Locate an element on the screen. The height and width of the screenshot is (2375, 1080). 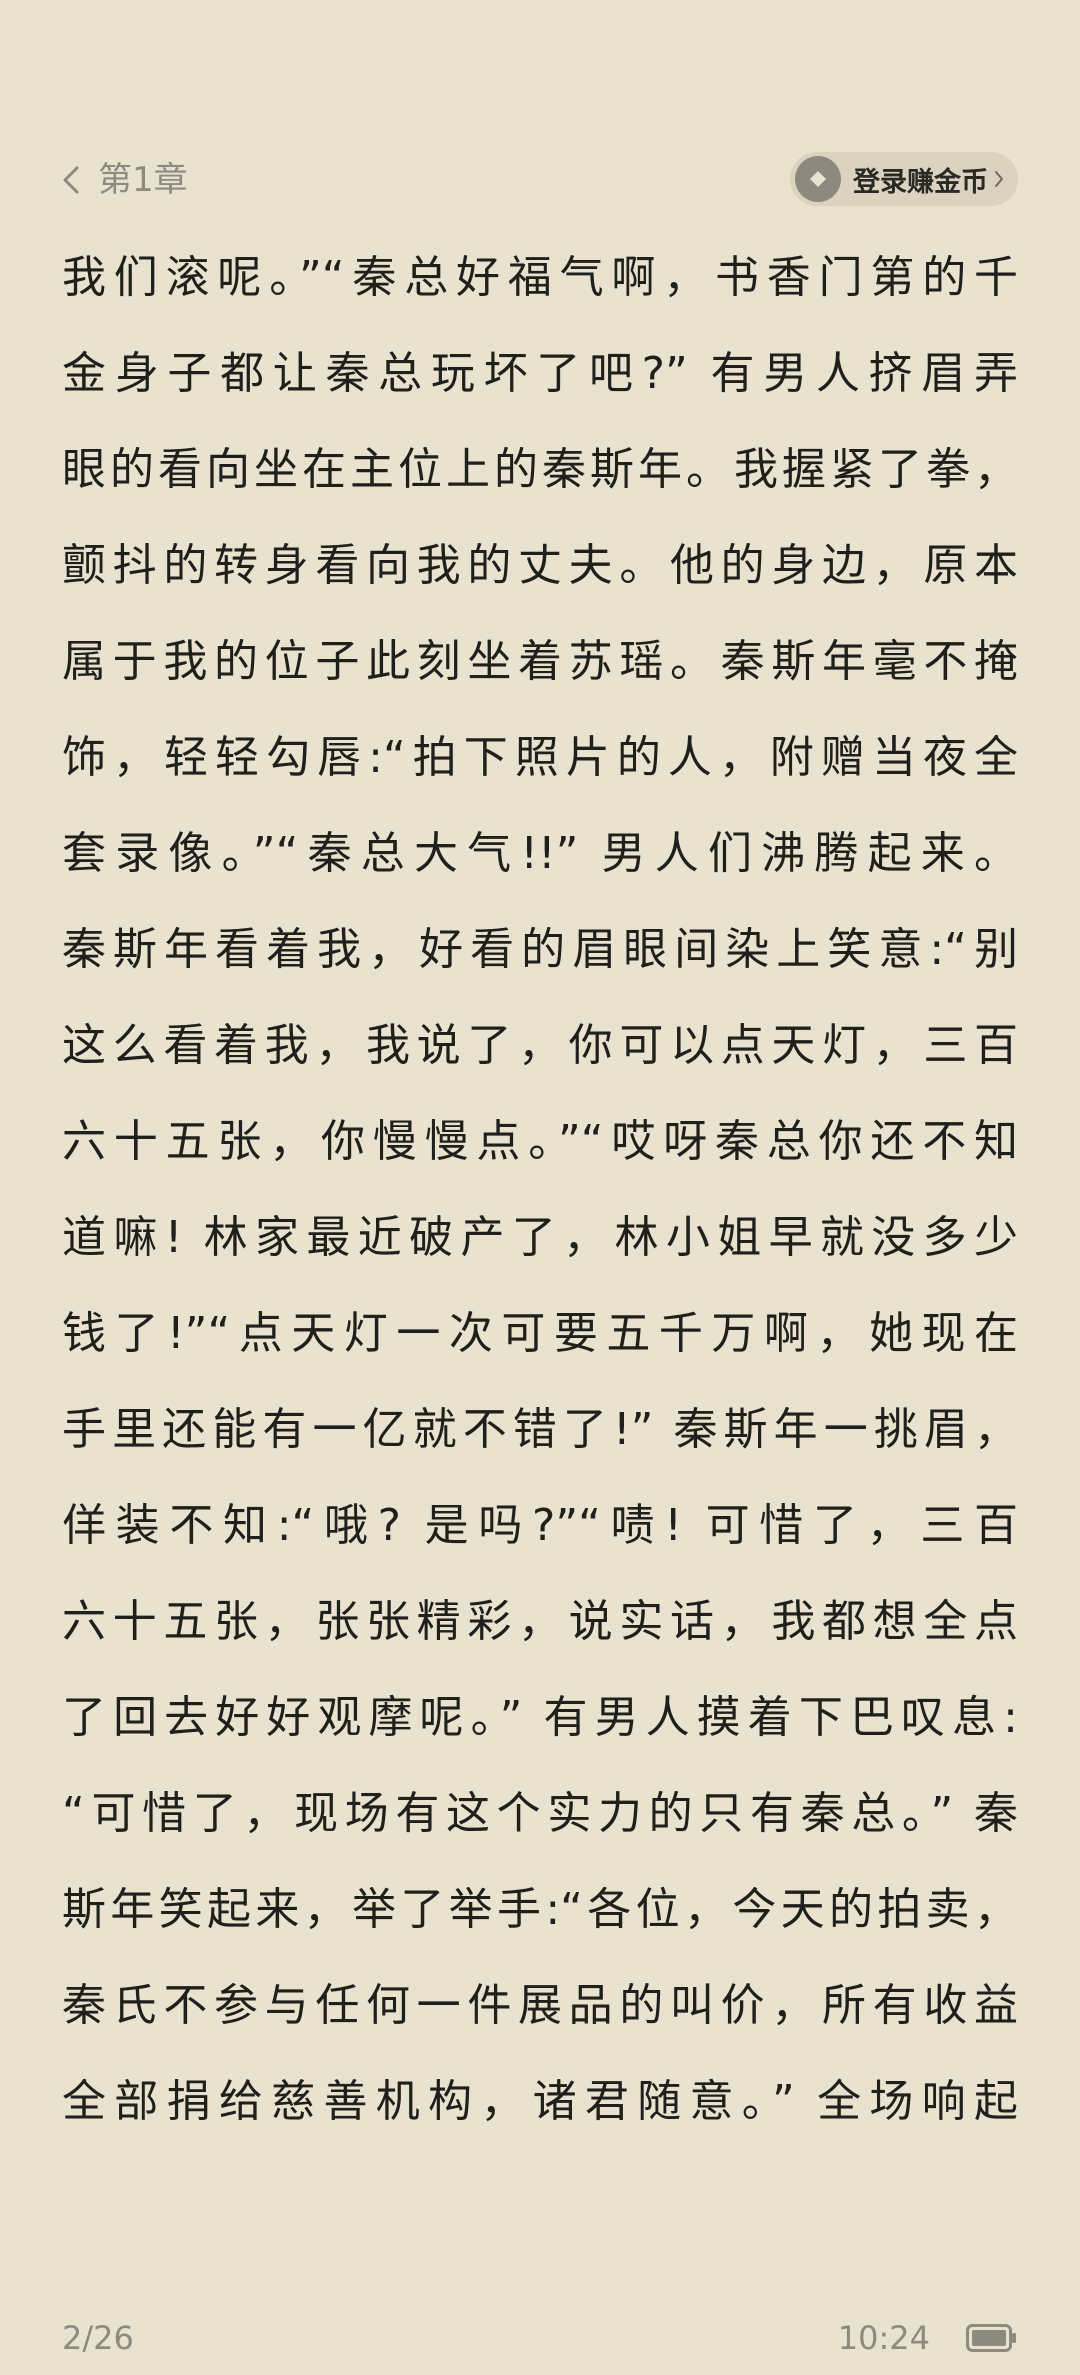
top-bar: 第1章 登录赚金币 is located at coordinates (540, 180).